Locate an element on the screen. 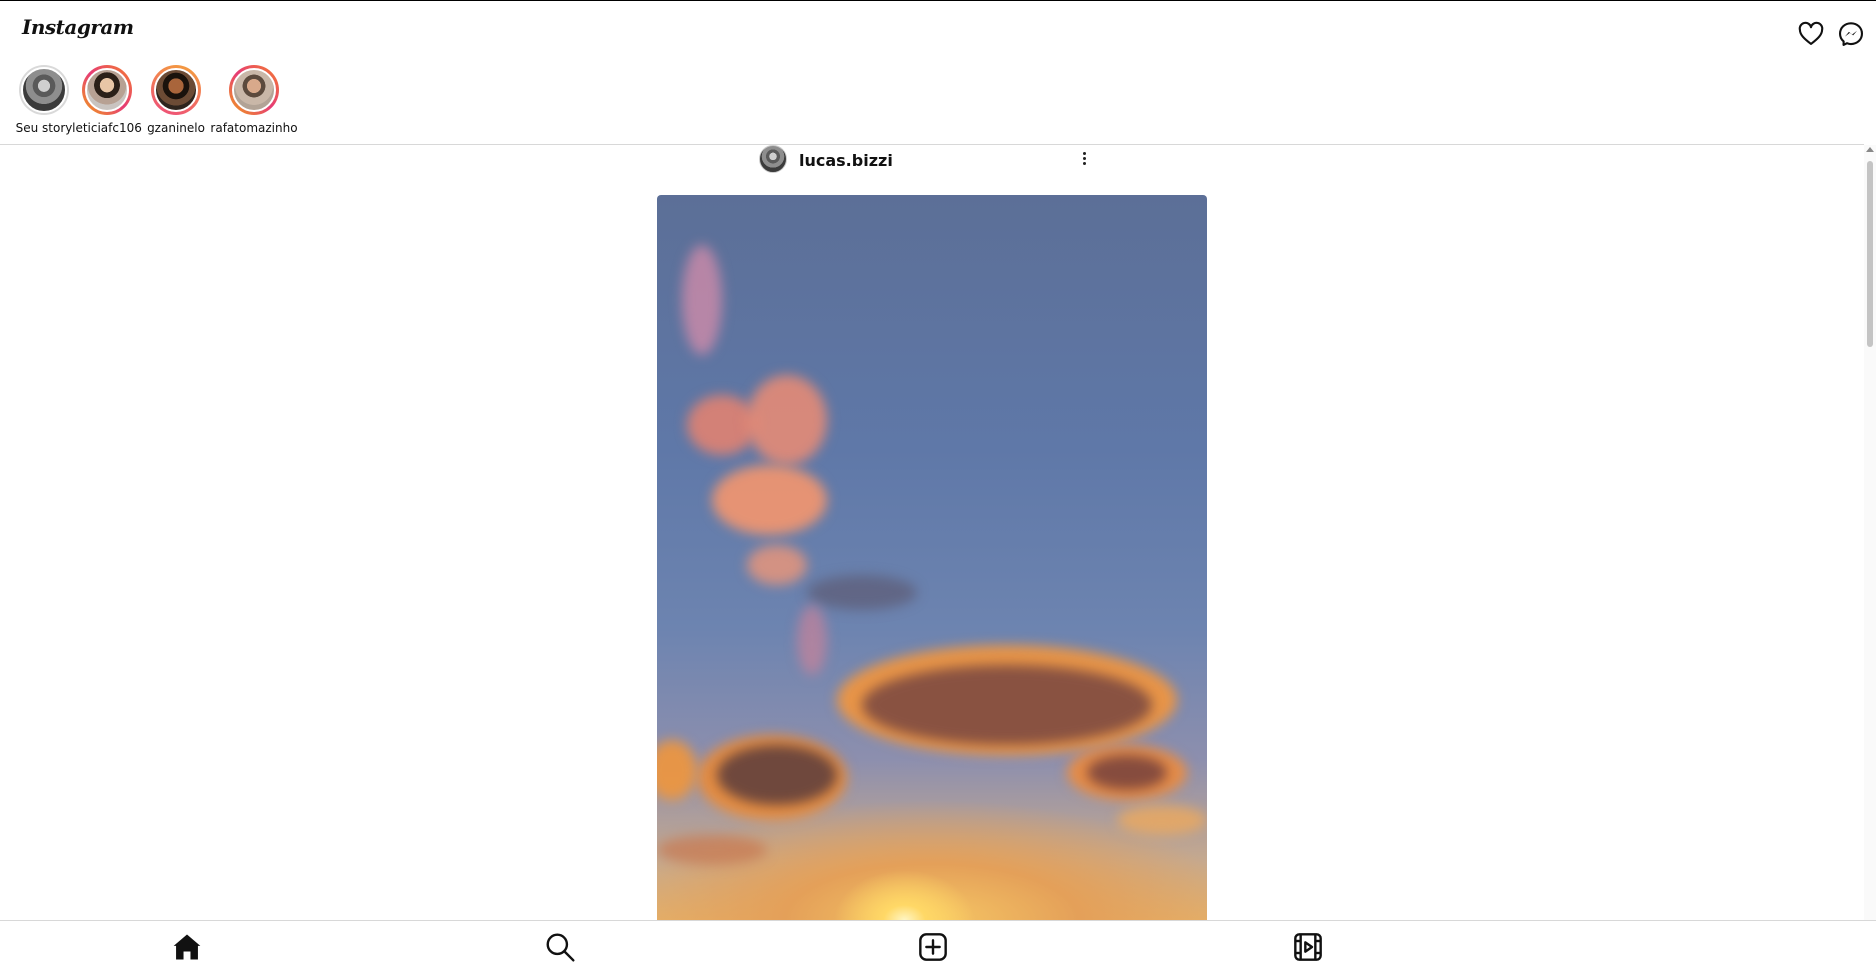 Image resolution: width=1876 pixels, height=969 pixels. more-vertical-icon is located at coordinates (1084, 159).